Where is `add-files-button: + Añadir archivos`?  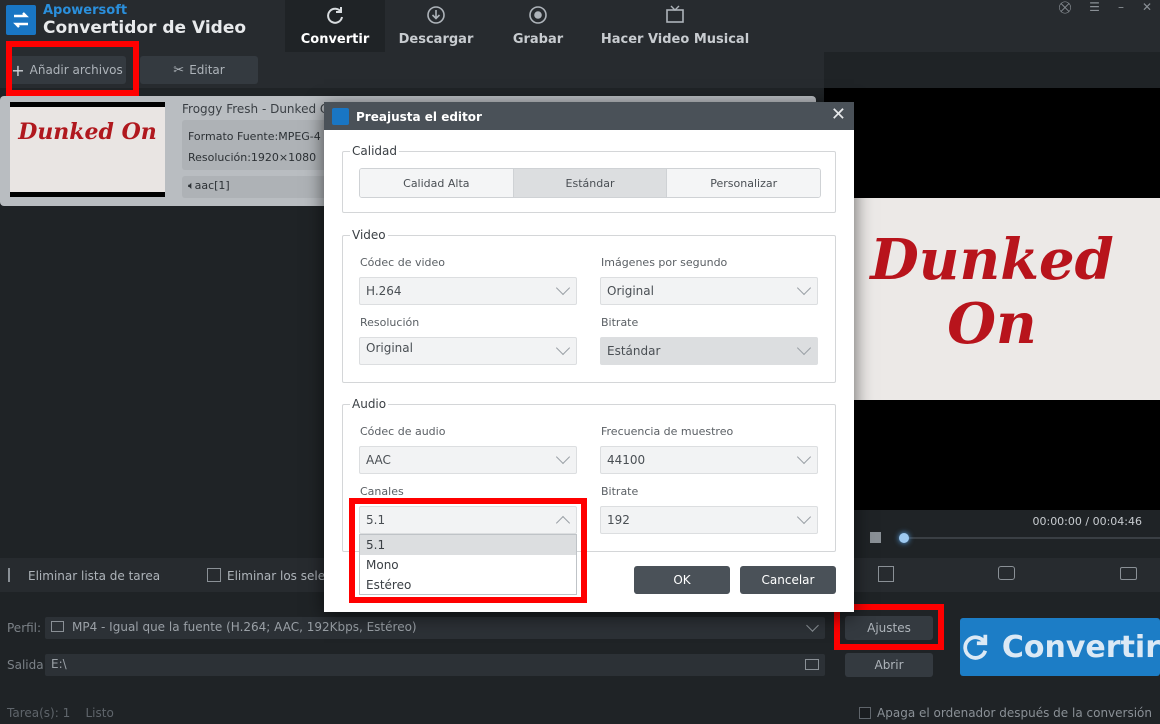 add-files-button: + Añadir archivos is located at coordinates (67, 70).